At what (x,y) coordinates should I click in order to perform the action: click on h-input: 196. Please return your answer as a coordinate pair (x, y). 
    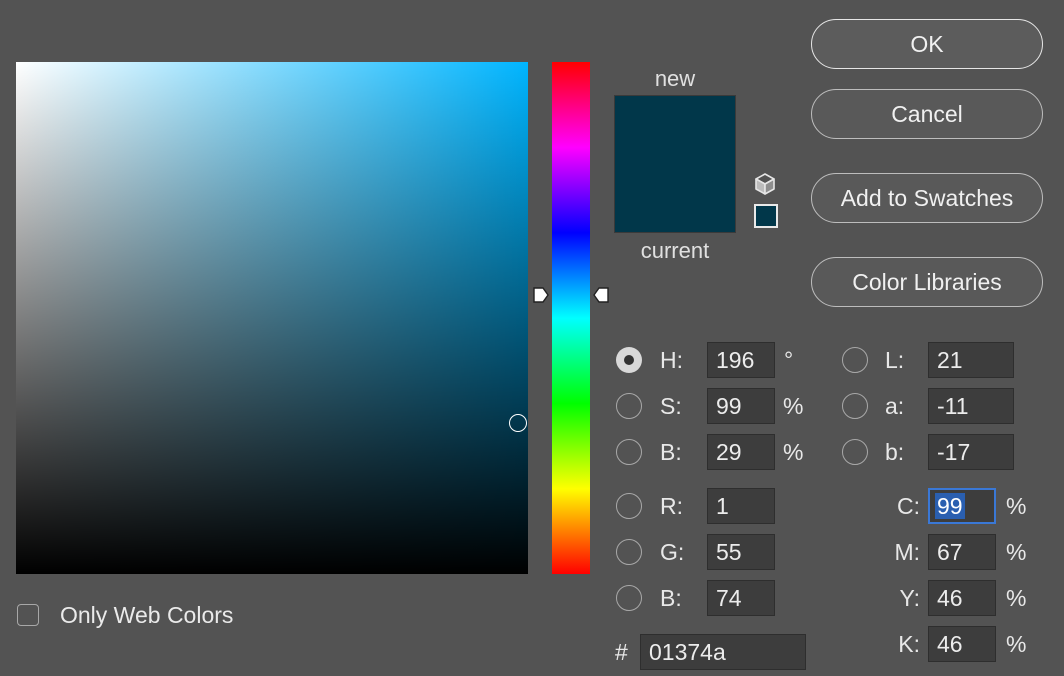
    Looking at the image, I should click on (741, 360).